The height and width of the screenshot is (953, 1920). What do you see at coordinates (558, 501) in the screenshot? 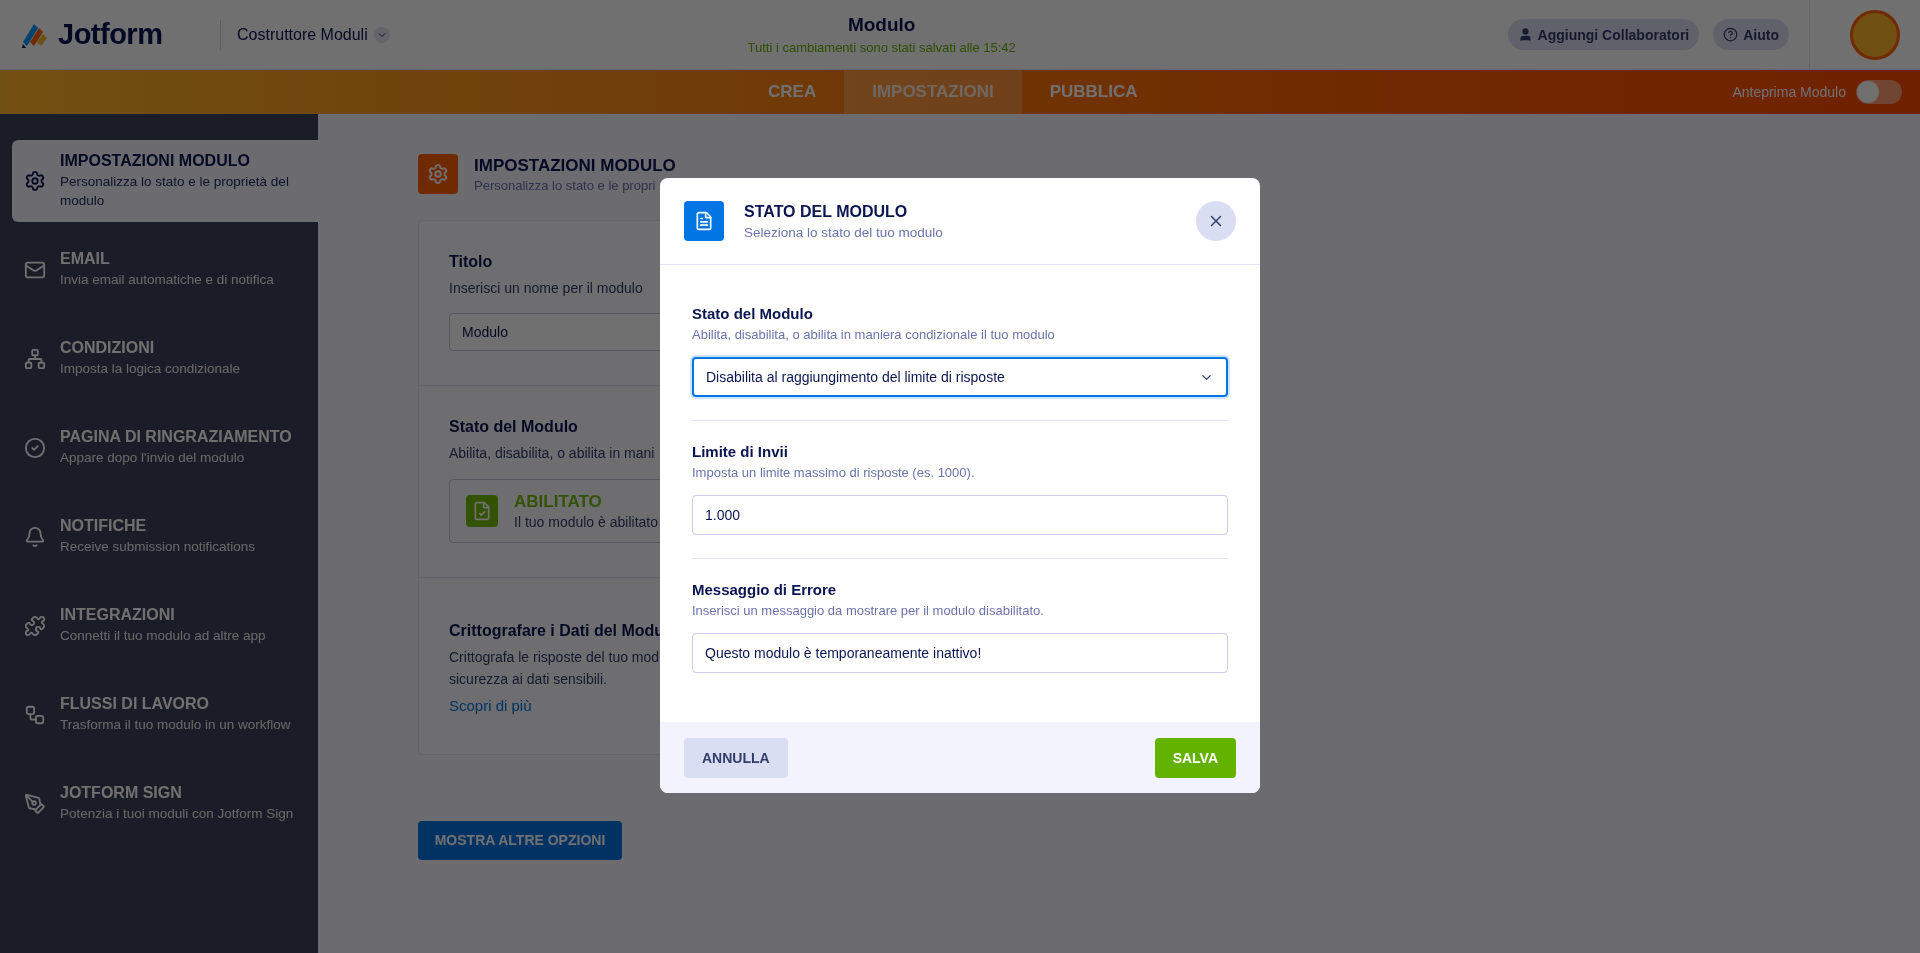
I see `status-state: ABILITATO` at bounding box center [558, 501].